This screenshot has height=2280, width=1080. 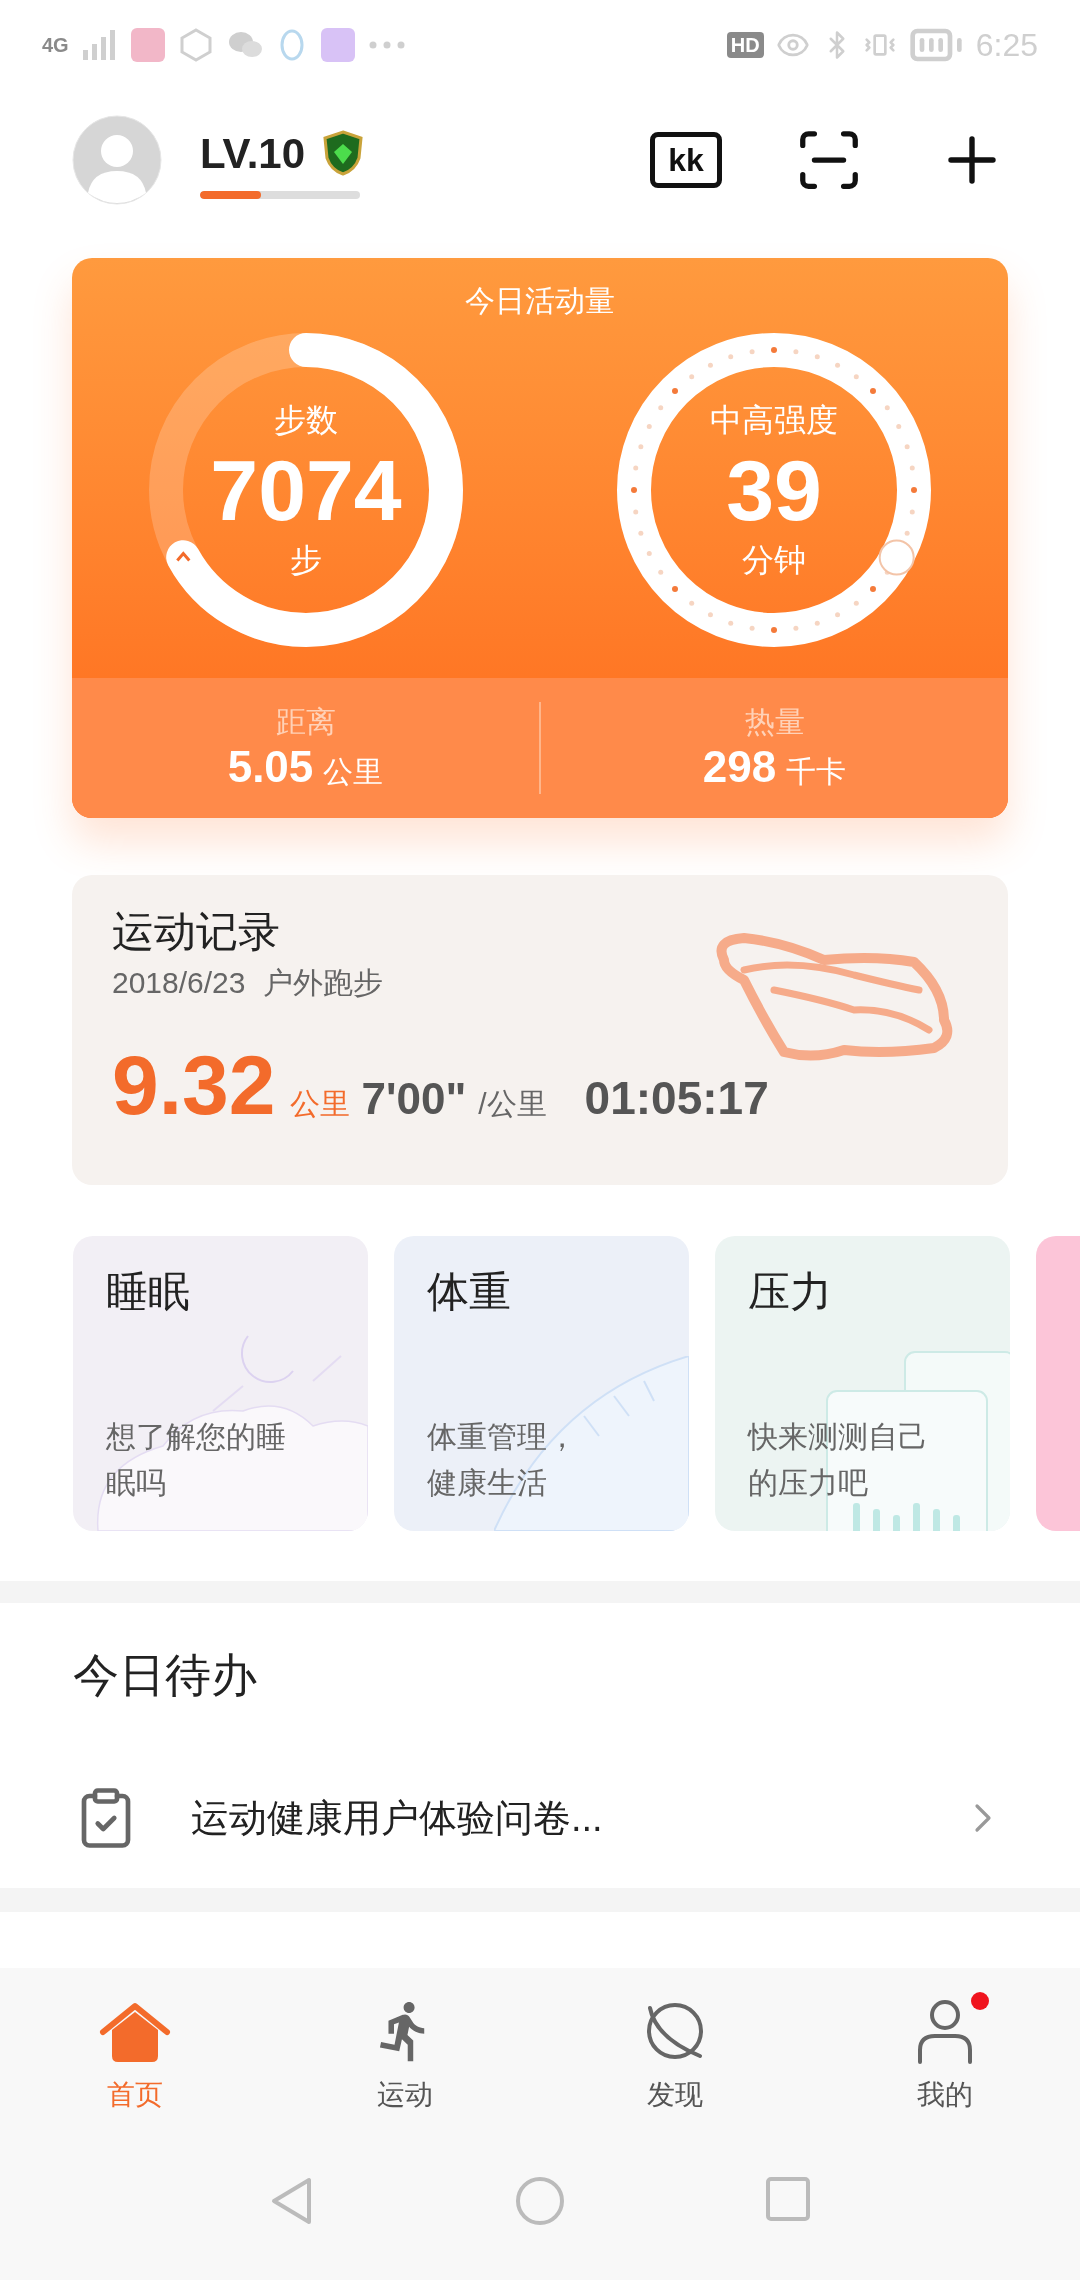 I want to click on home-button-icon, so click(x=540, y=2201).